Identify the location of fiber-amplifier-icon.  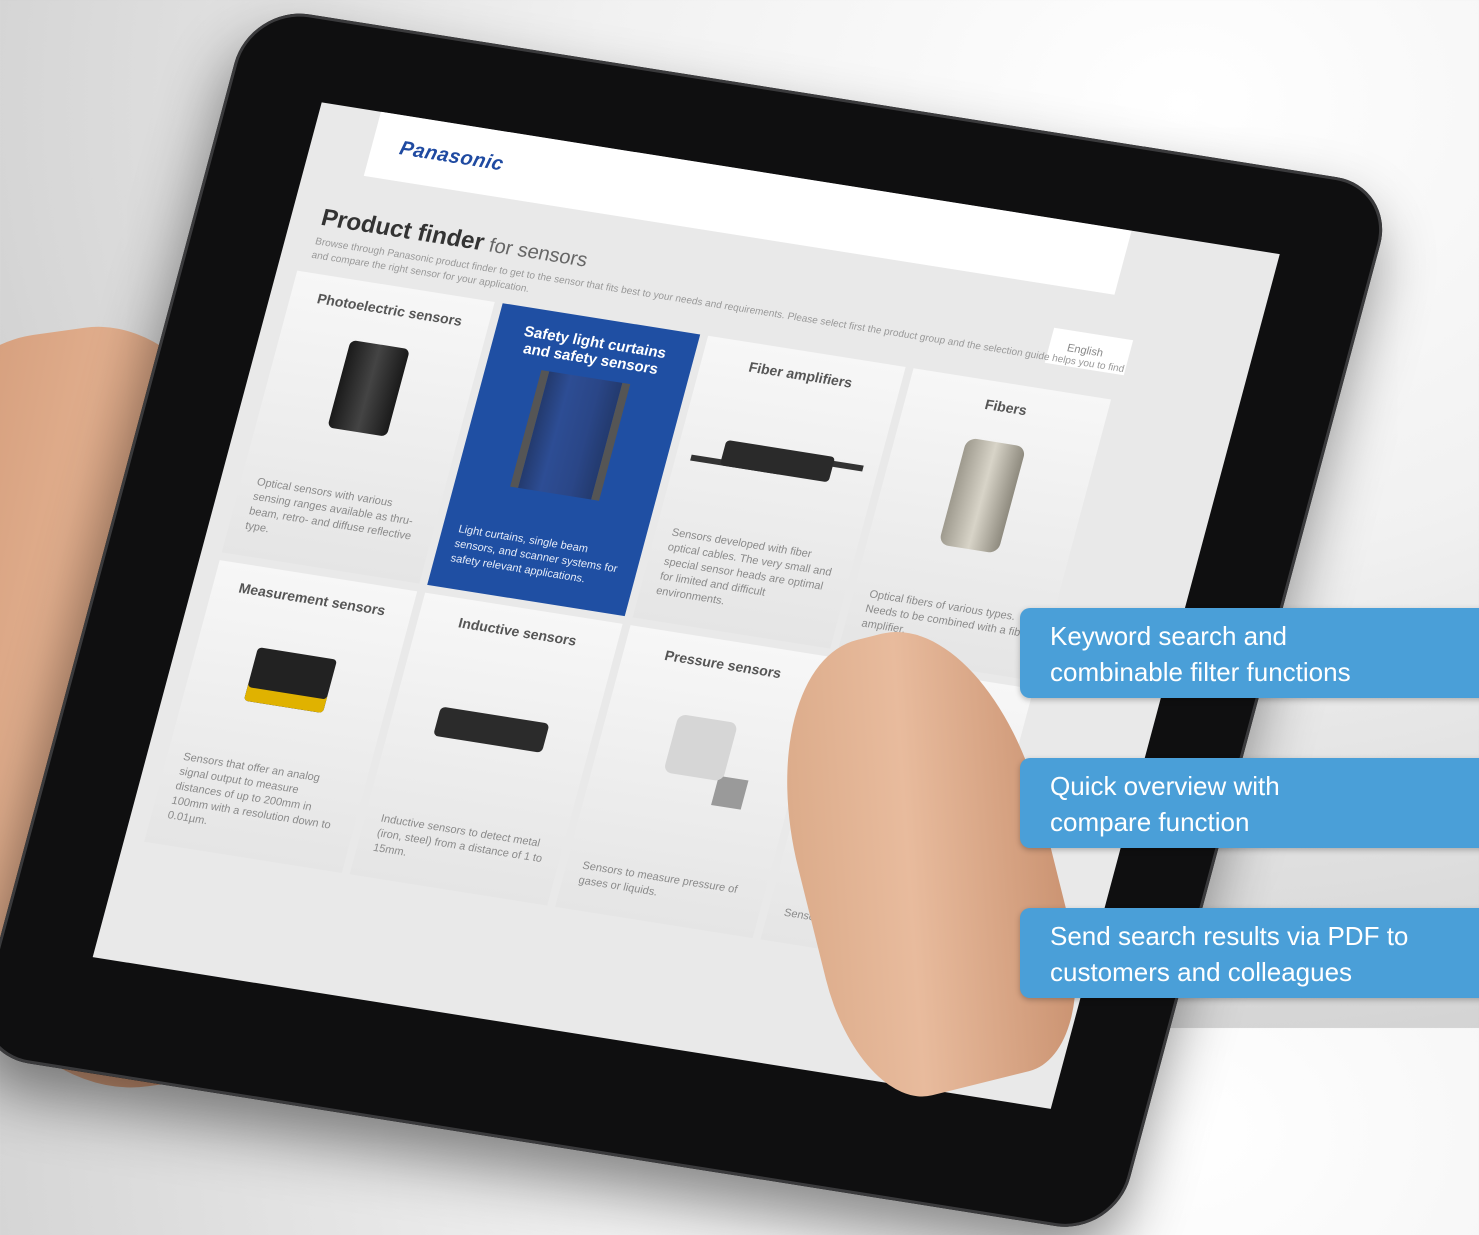
(777, 461).